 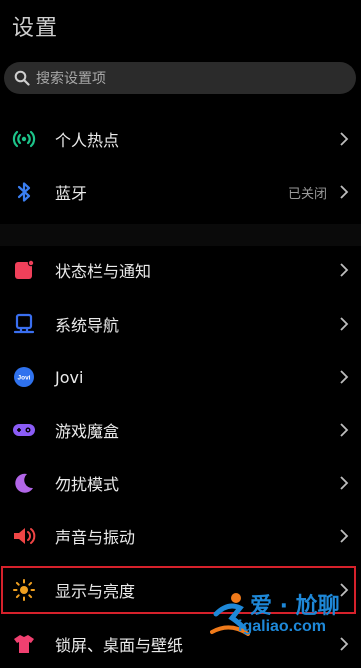 What do you see at coordinates (180, 235) in the screenshot?
I see `section-divider` at bounding box center [180, 235].